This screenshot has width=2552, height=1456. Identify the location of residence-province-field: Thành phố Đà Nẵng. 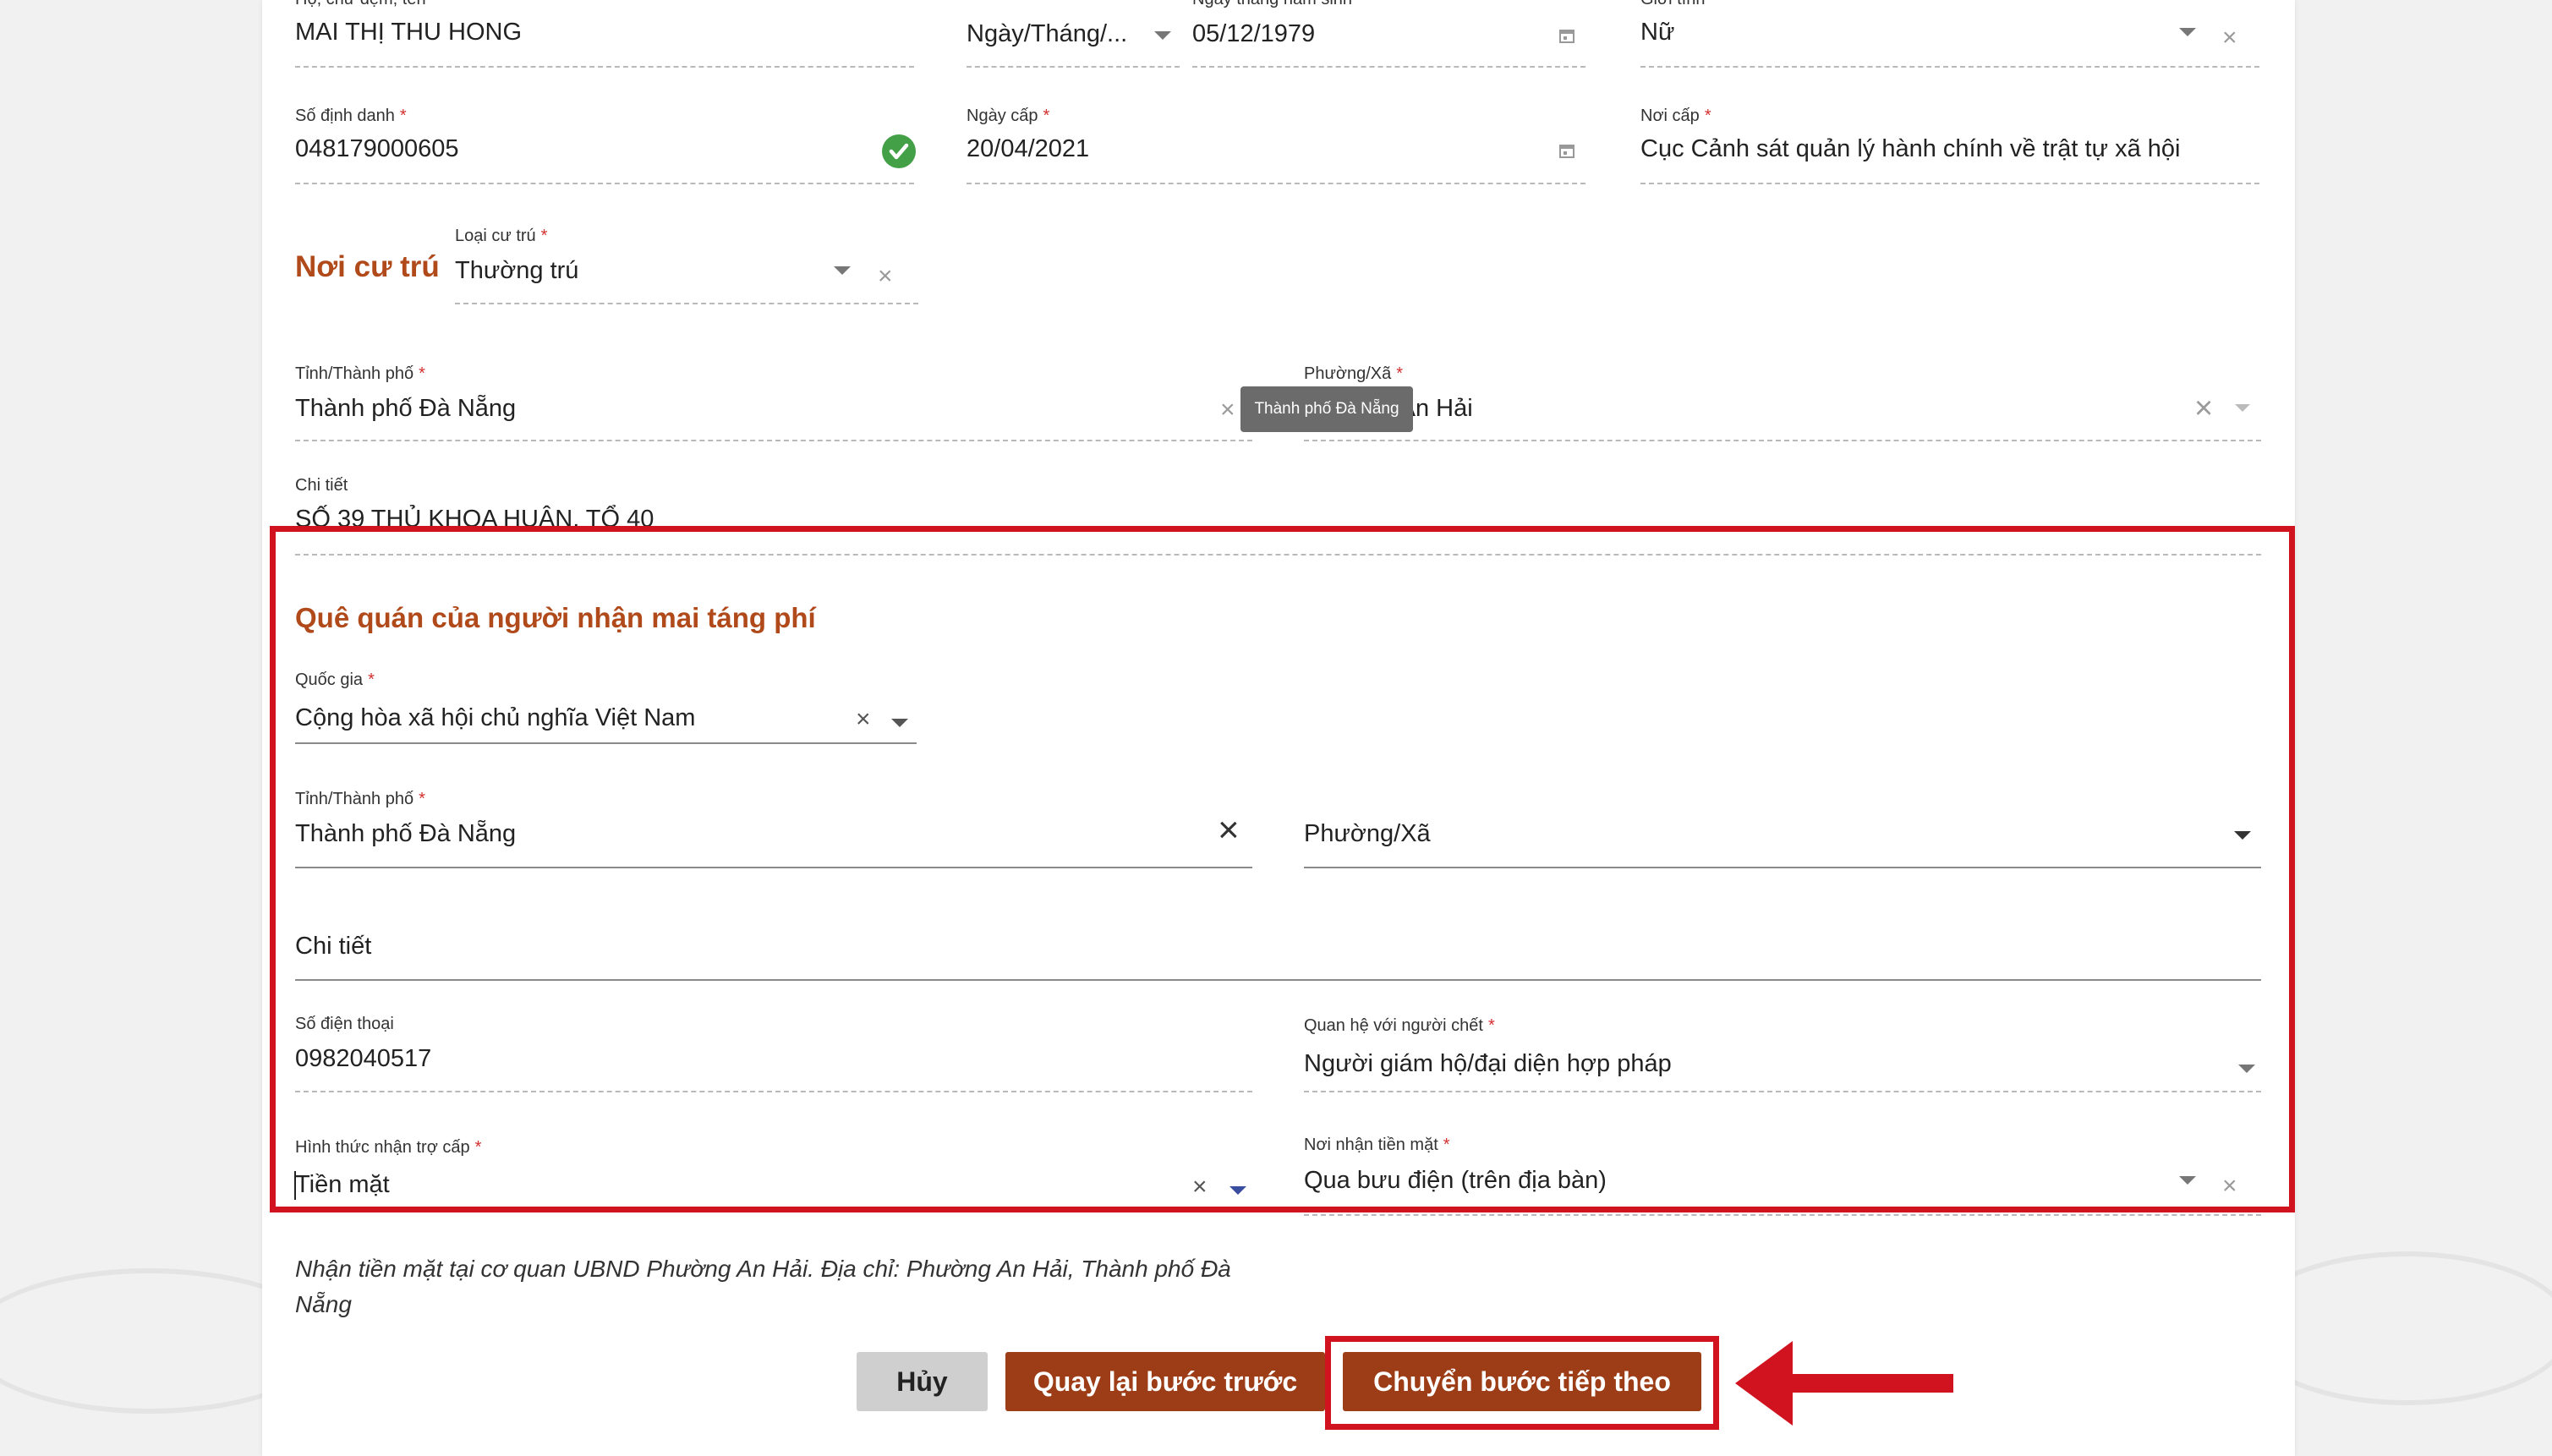
(406, 409).